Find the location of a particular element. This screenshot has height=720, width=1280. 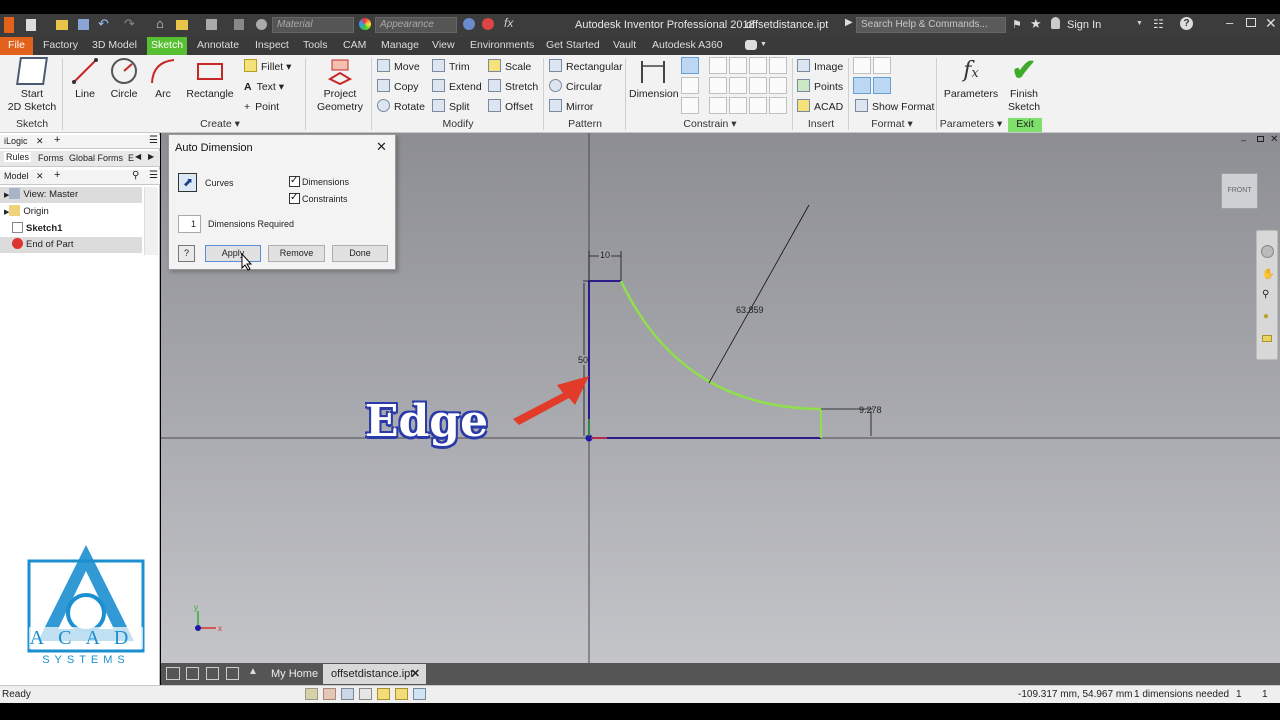

text-button: A Text ▾ is located at coordinates (264, 87).